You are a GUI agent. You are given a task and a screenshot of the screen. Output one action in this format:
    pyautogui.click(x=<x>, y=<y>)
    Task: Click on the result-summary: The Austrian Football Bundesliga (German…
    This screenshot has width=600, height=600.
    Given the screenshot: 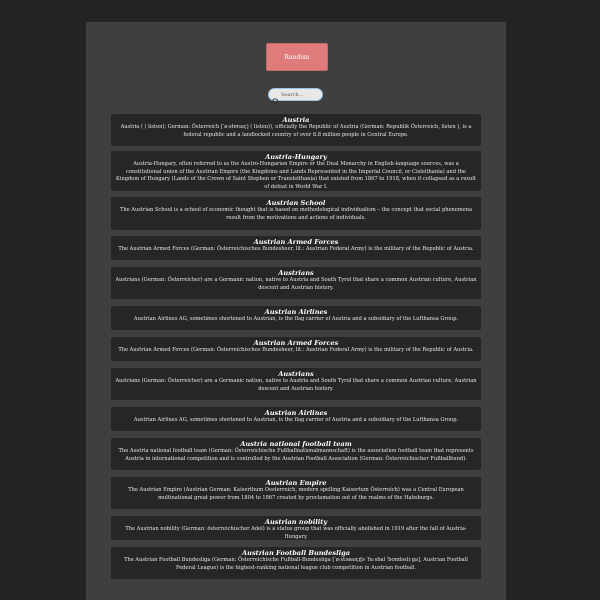 What is the action you would take?
    pyautogui.click(x=296, y=564)
    